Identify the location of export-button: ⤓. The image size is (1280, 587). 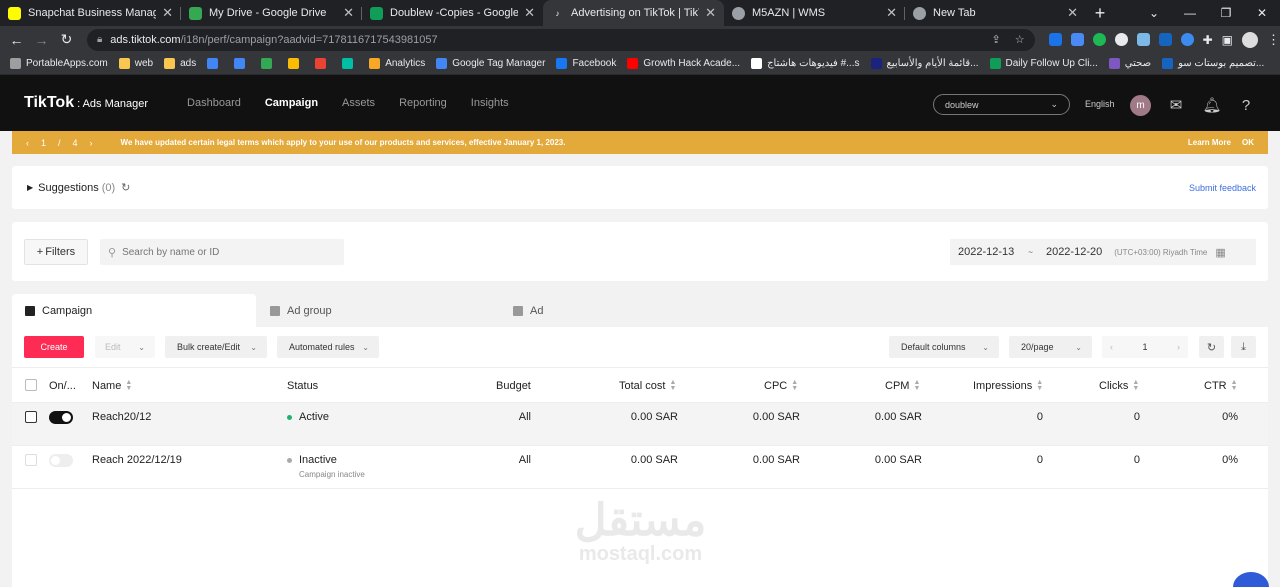
(1243, 347).